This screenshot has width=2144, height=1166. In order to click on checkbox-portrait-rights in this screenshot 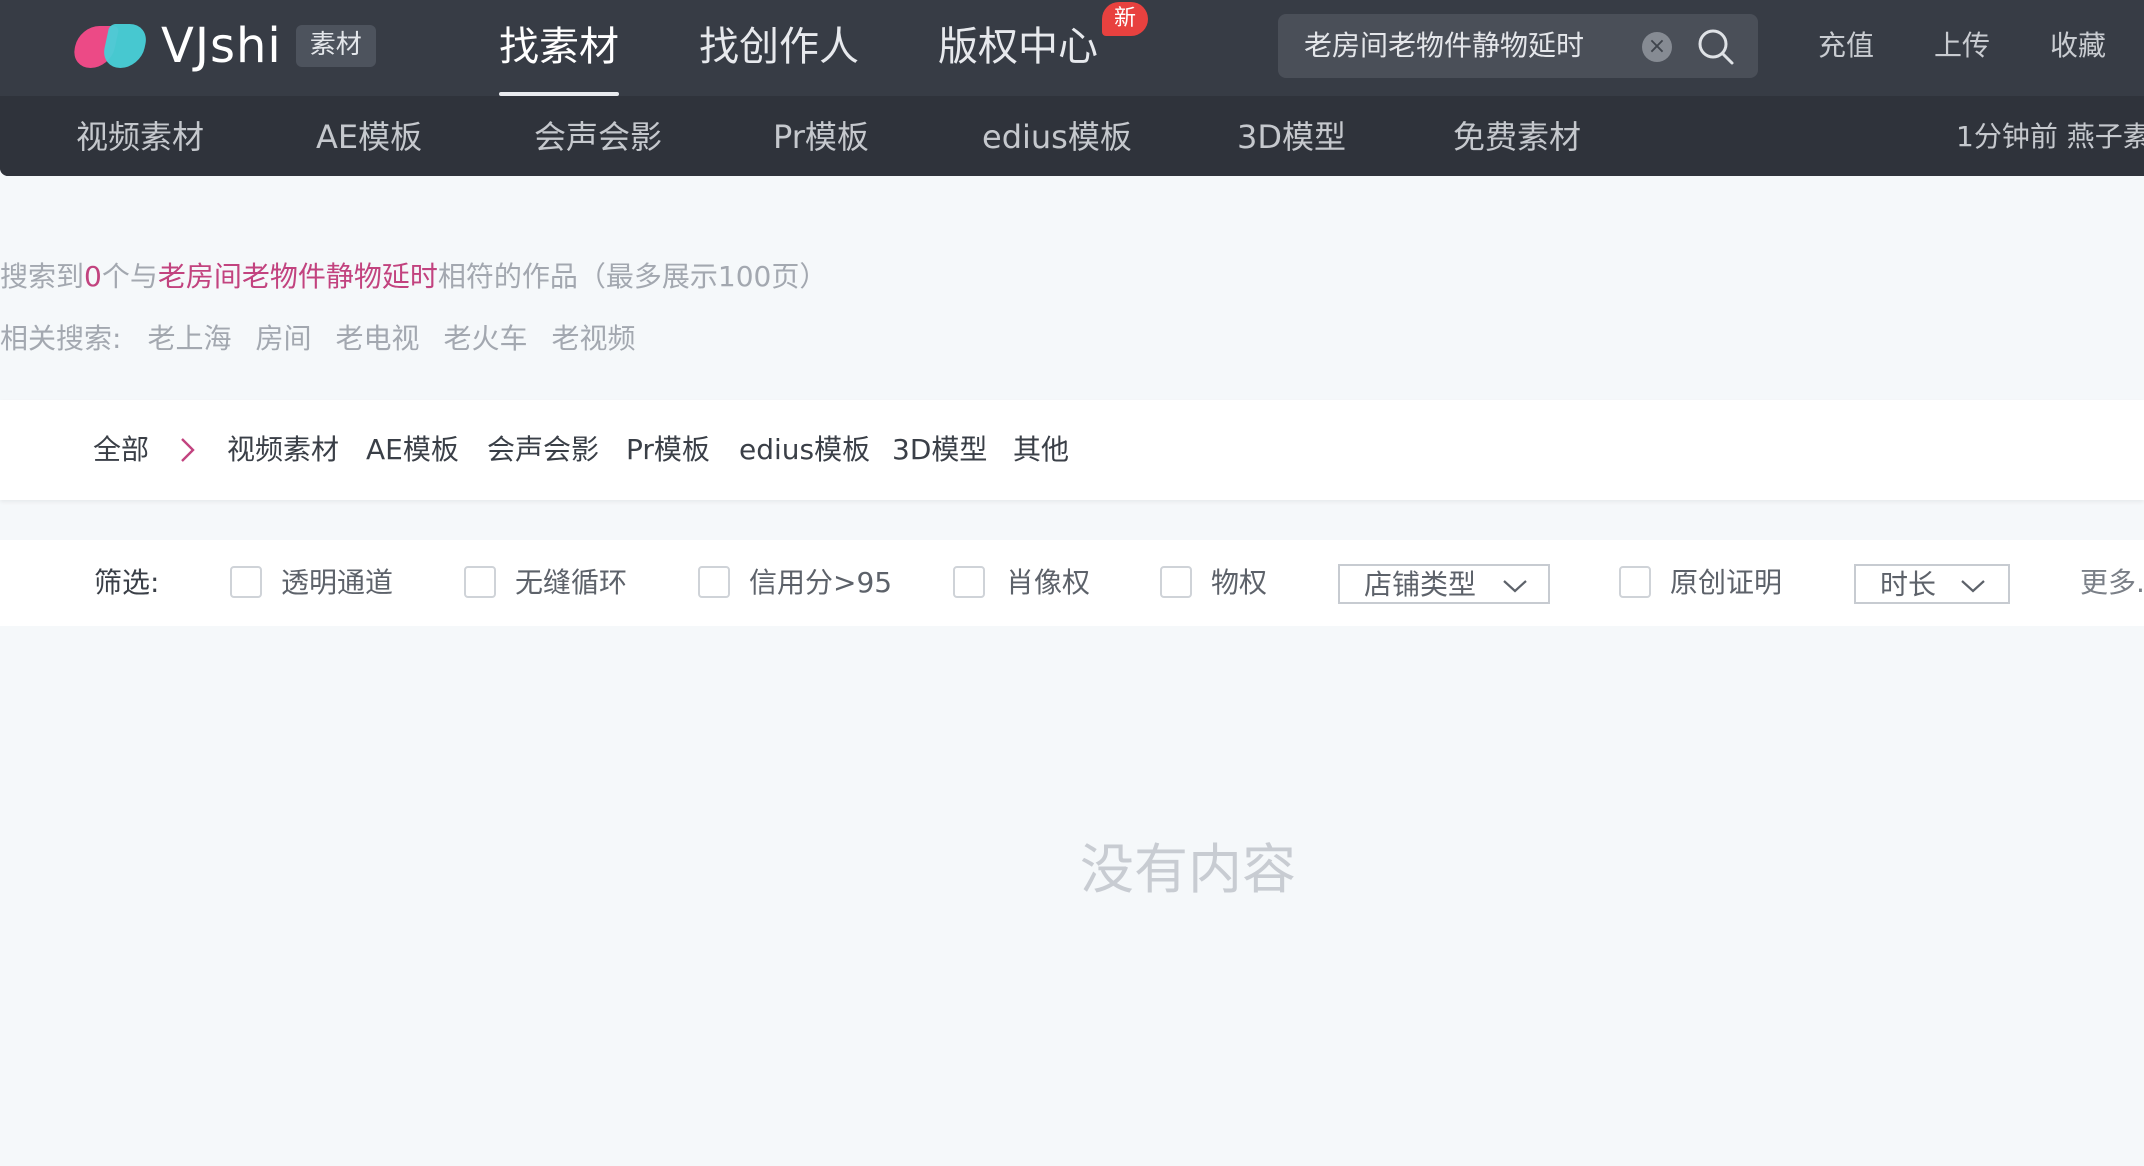, I will do `click(969, 582)`.